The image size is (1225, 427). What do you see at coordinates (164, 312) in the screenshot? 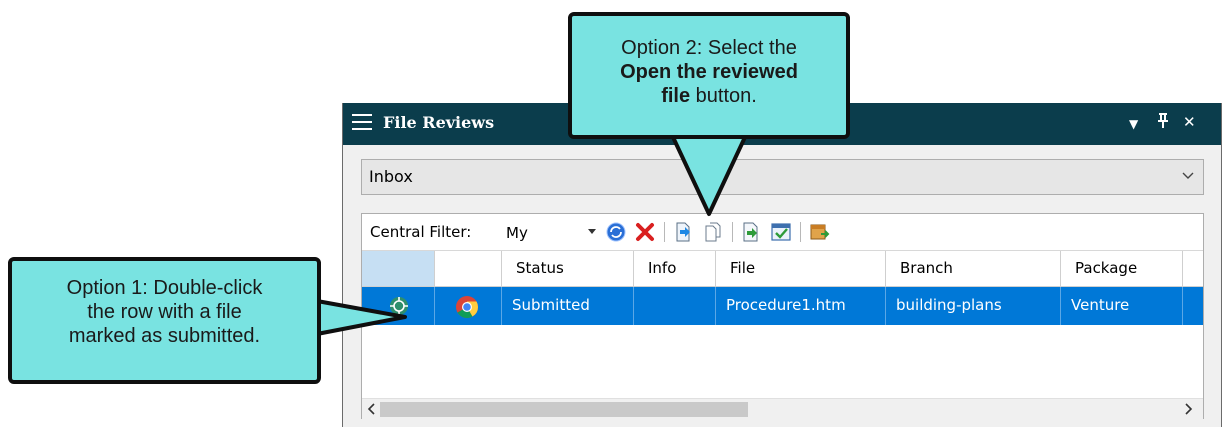
I see `option1-line2: the row with a file` at bounding box center [164, 312].